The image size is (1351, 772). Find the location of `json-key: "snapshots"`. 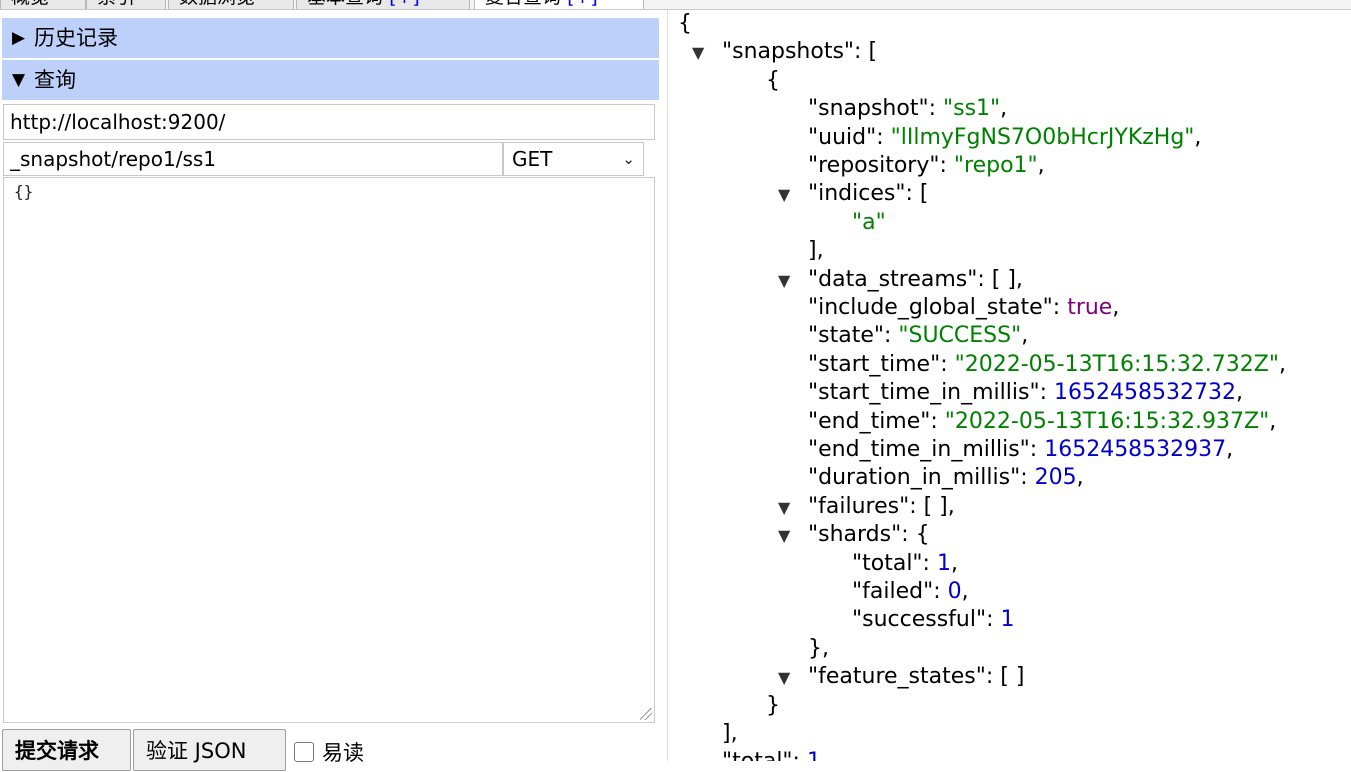

json-key: "snapshots" is located at coordinates (788, 52).